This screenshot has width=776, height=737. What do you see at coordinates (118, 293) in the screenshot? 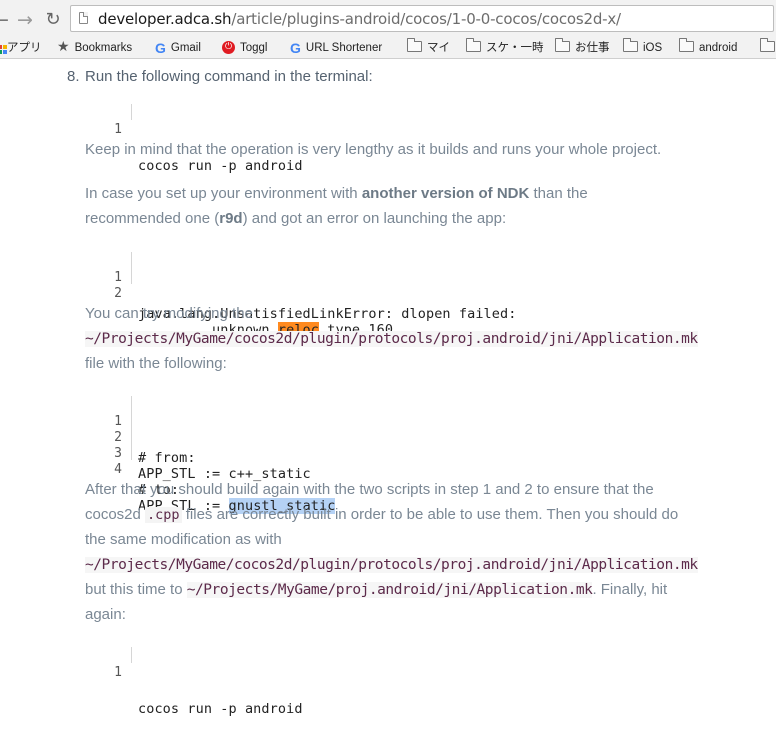
I see `line-number: 2` at bounding box center [118, 293].